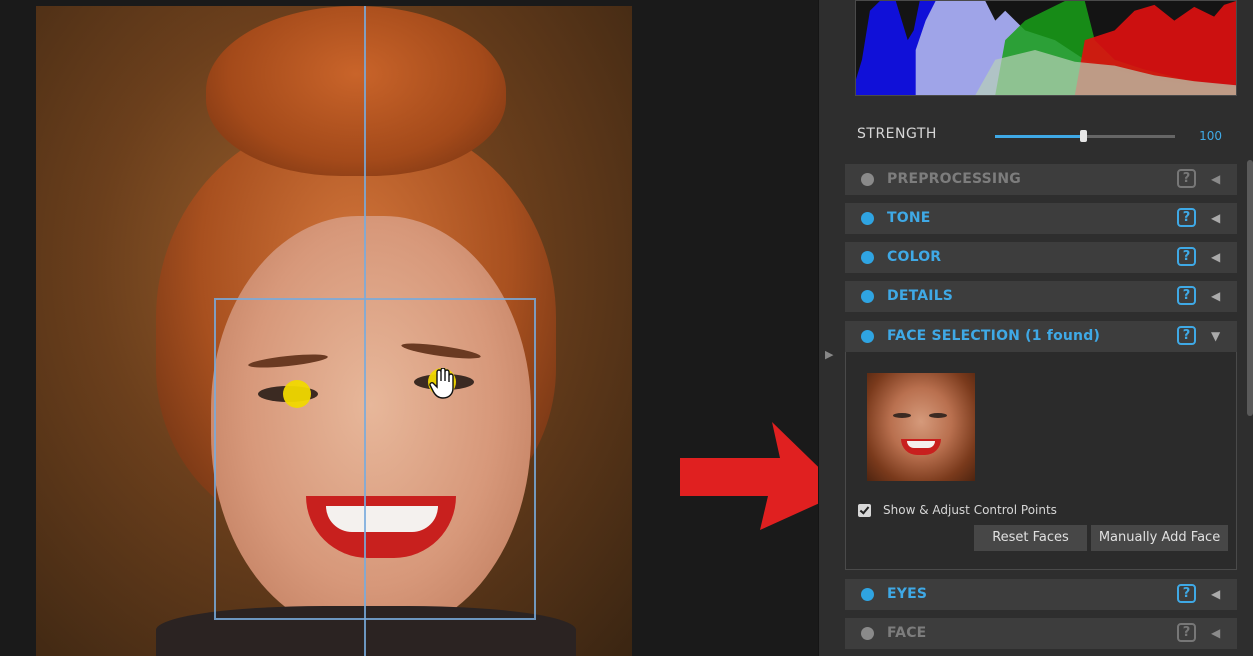 This screenshot has width=1253, height=656. Describe the element at coordinates (1250, 288) in the screenshot. I see `panel-scrollbar` at that location.